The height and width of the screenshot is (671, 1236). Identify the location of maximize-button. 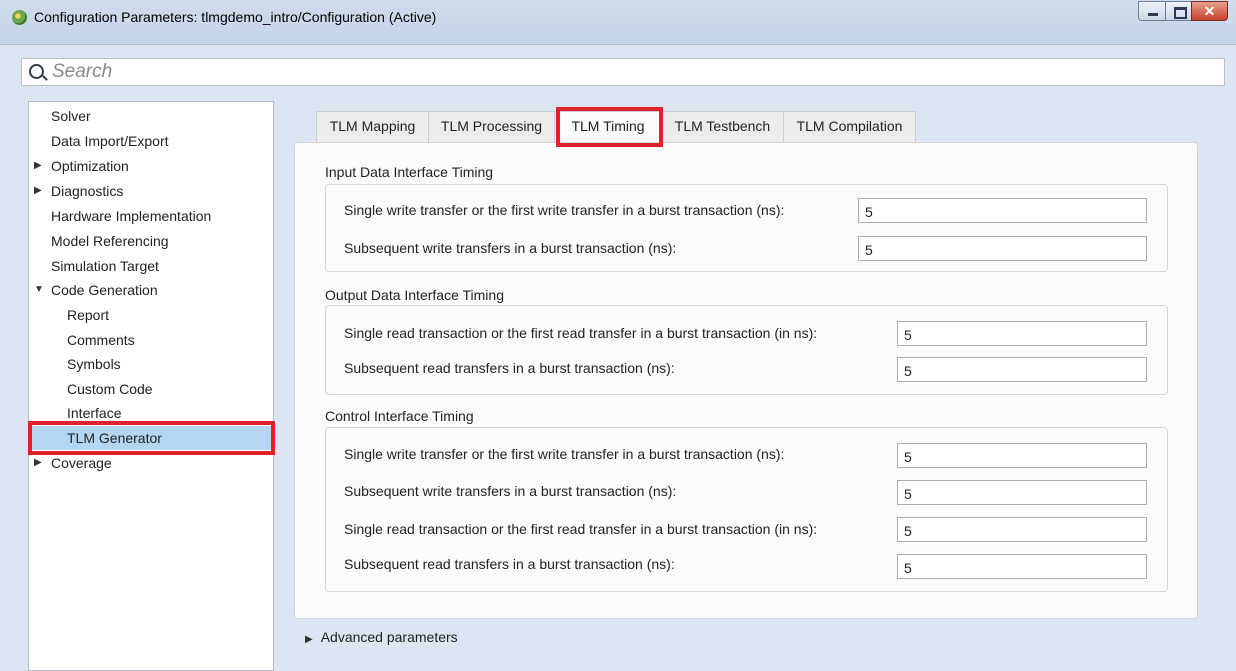
(1178, 11).